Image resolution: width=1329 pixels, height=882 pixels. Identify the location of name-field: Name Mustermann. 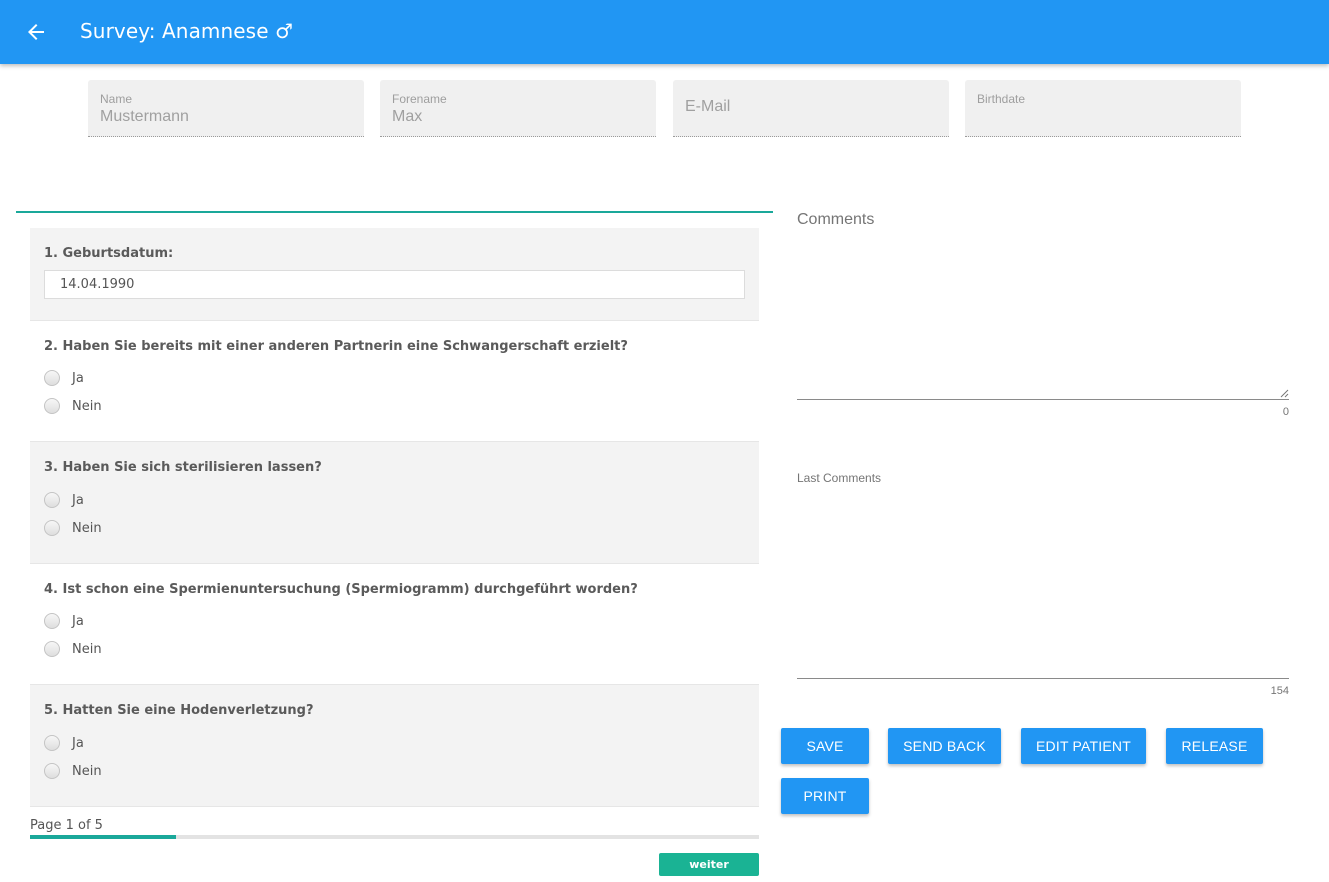
(226, 108).